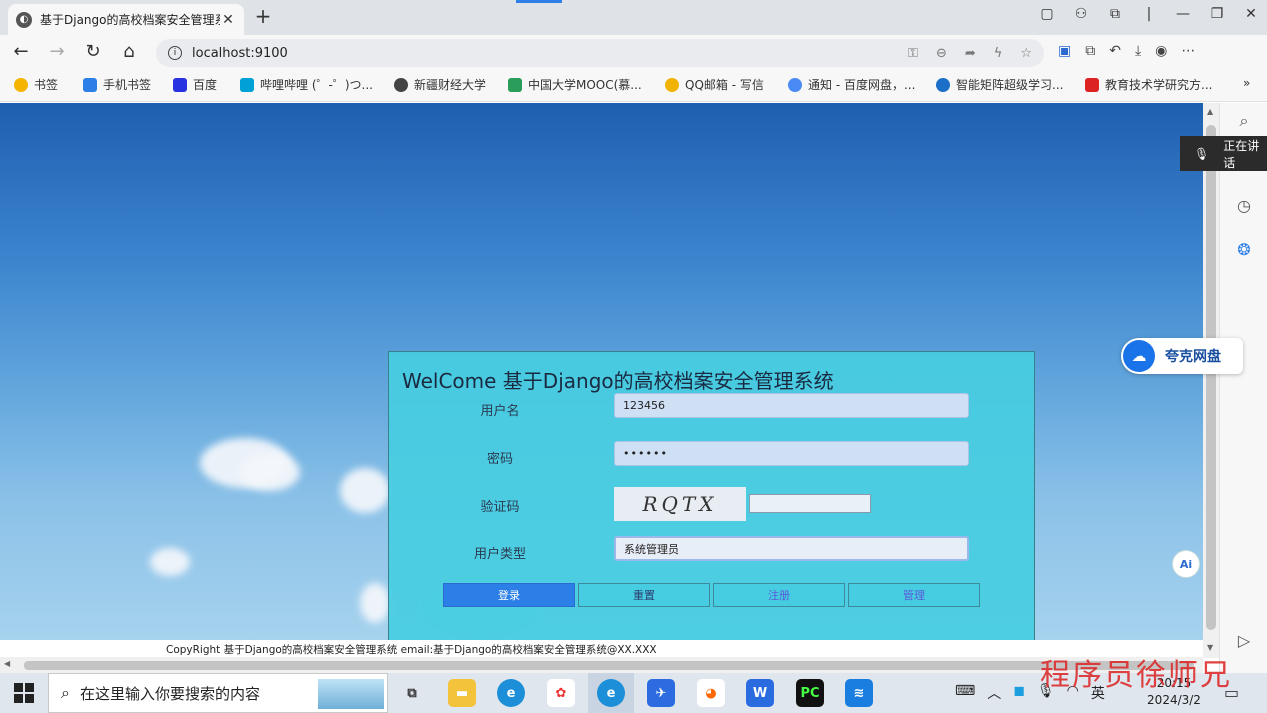 The height and width of the screenshot is (713, 1267). I want to click on favorite-star-icon: ☆, so click(1026, 53).